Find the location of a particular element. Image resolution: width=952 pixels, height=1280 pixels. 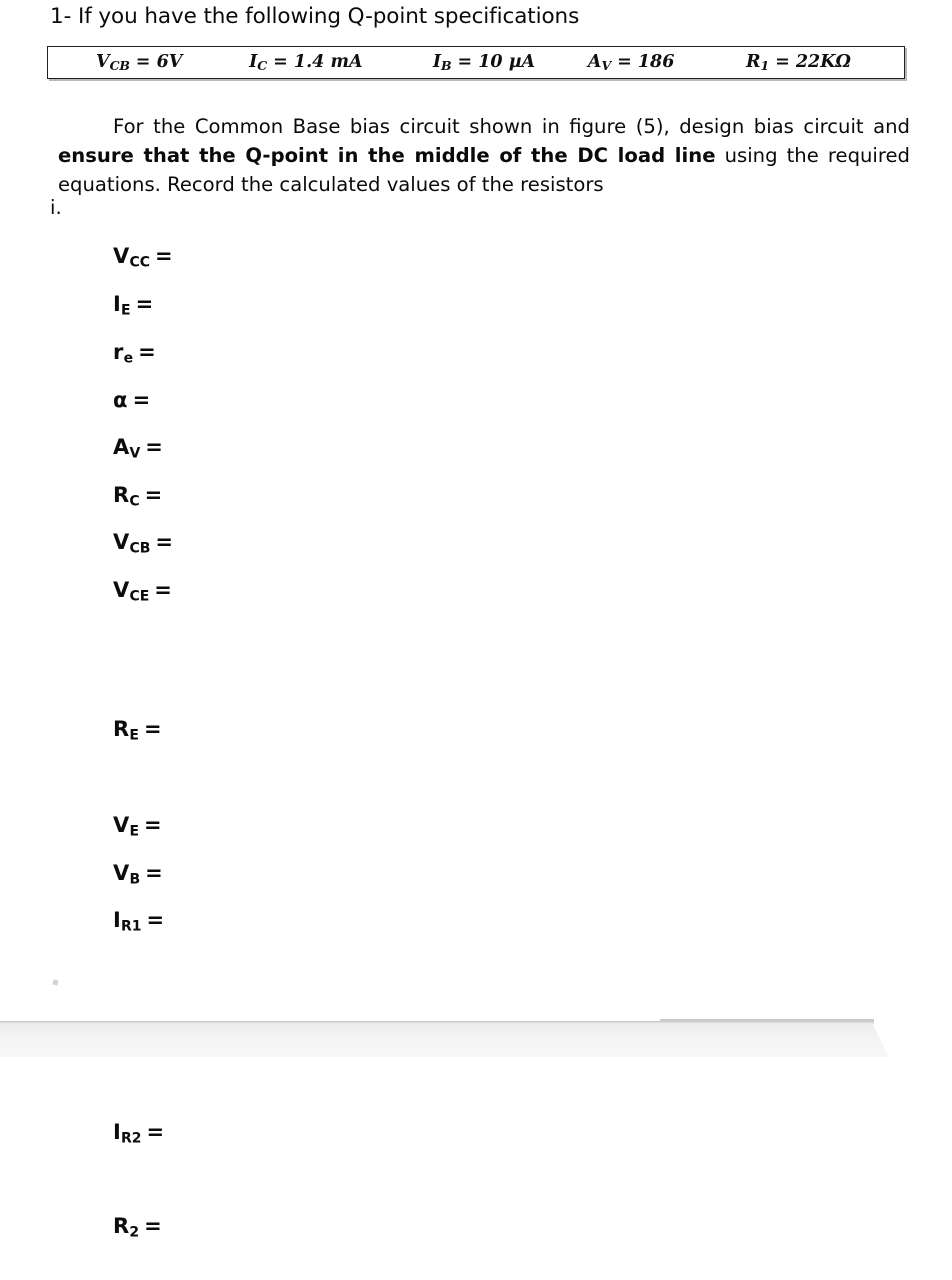

spec-symbol: A is located at coordinates (594, 62).